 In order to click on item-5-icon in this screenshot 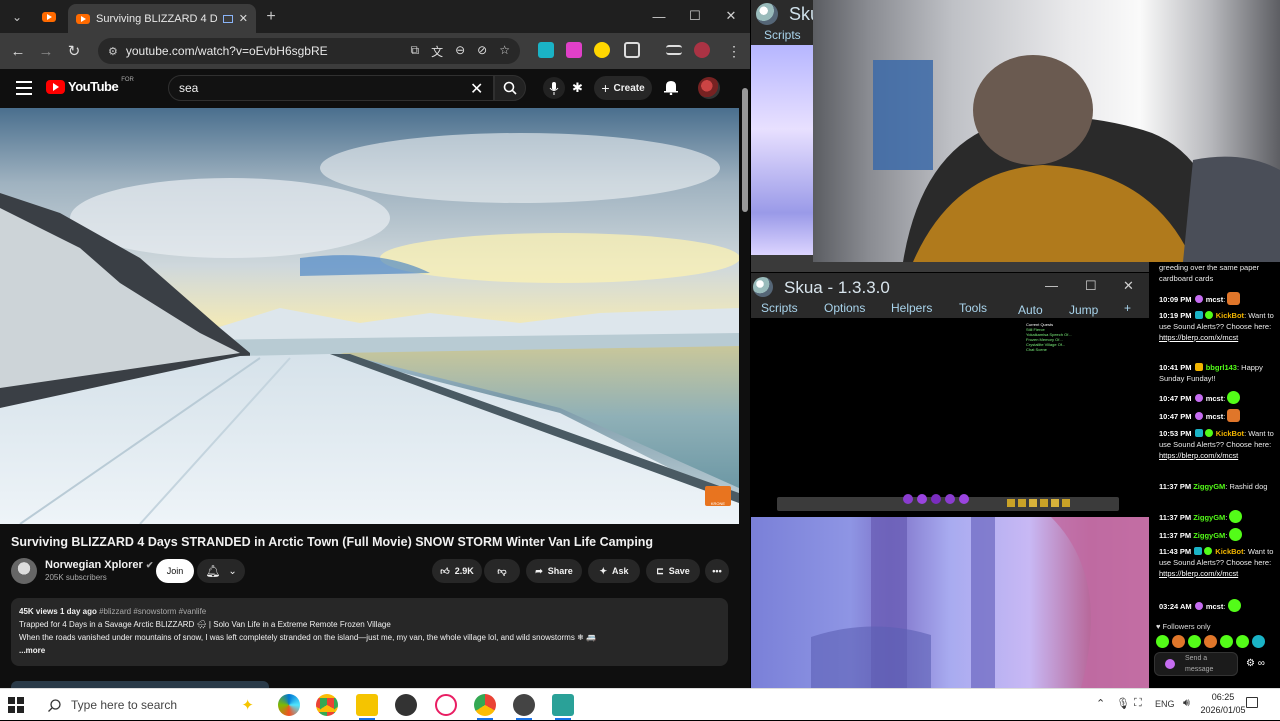, I will do `click(1055, 503)`.